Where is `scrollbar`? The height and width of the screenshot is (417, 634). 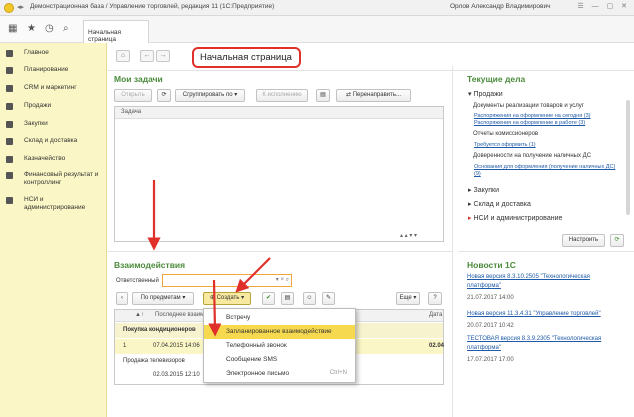 scrollbar is located at coordinates (628, 157).